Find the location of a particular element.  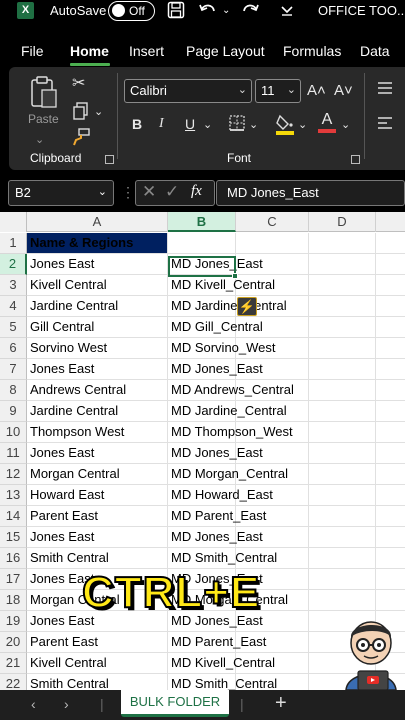

underline-dropdown-icon: ⌄ is located at coordinates (207, 125).